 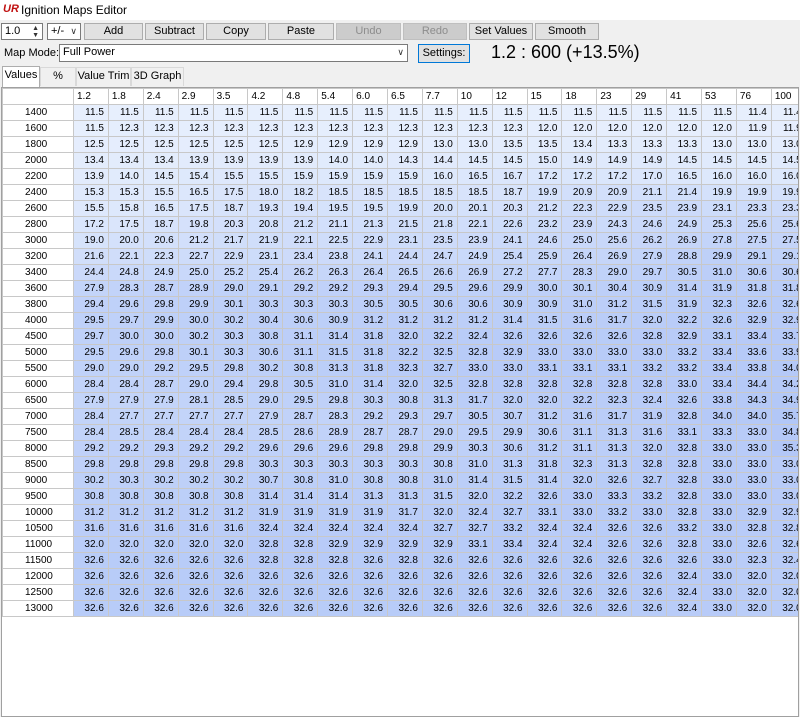 What do you see at coordinates (649, 480) in the screenshot?
I see `map-cell: 32.7` at bounding box center [649, 480].